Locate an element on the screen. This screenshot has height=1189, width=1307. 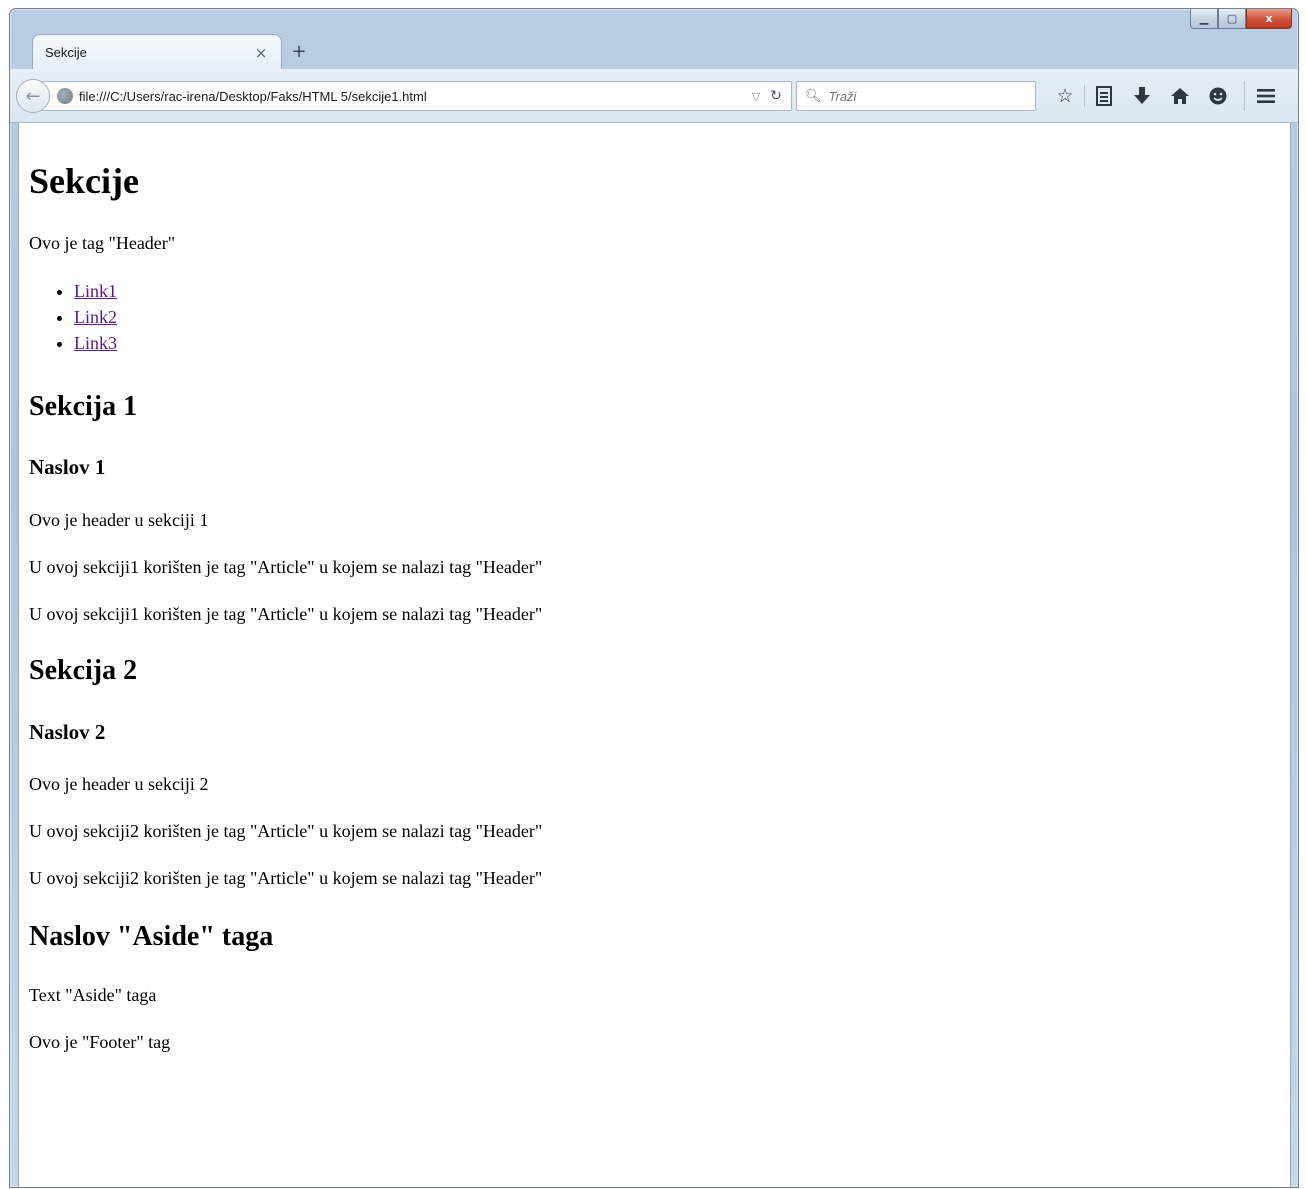
minimize-button: ▁ is located at coordinates (1204, 19).